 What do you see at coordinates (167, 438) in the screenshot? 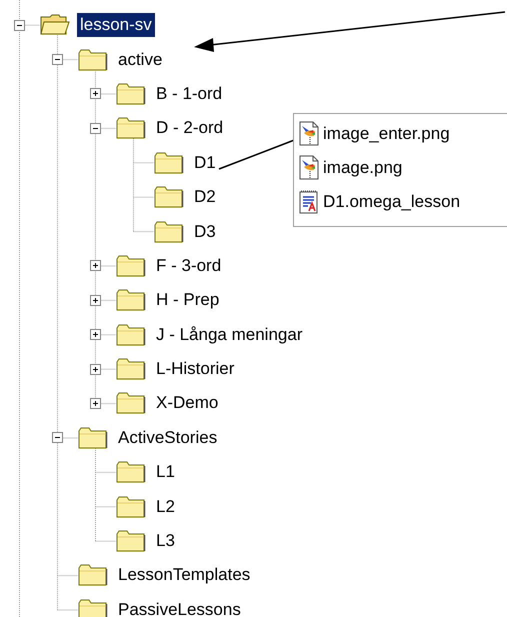
I see `folder-label: ActiveStories` at bounding box center [167, 438].